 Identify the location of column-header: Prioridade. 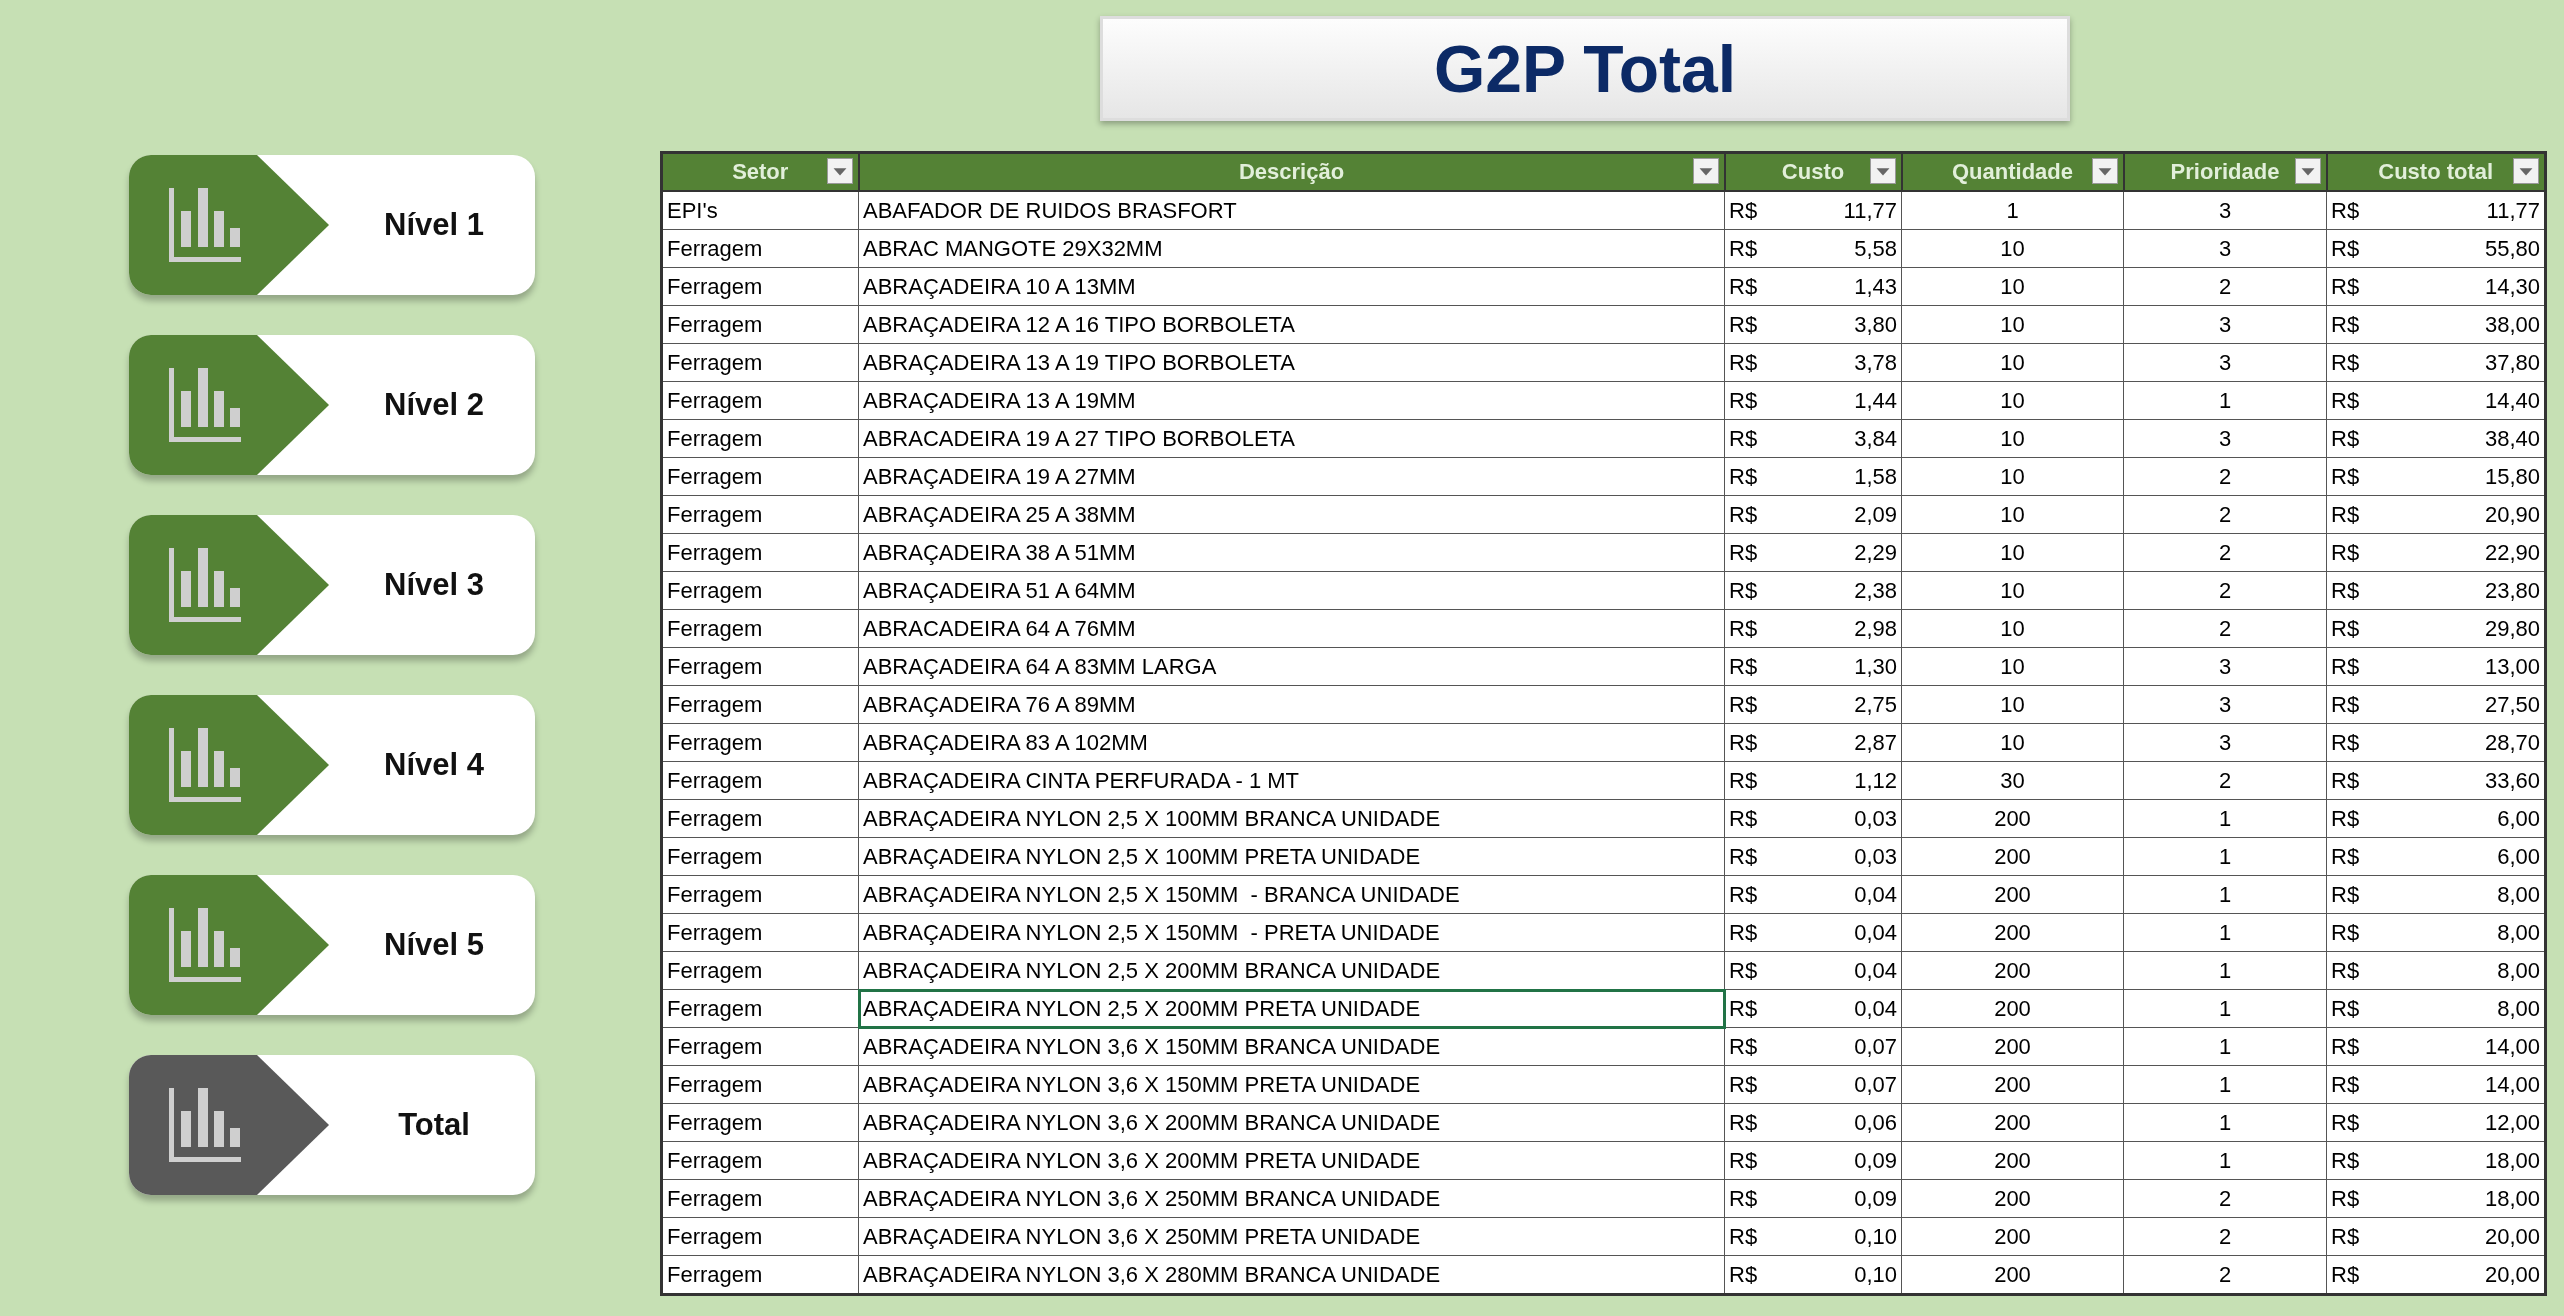
(2225, 171).